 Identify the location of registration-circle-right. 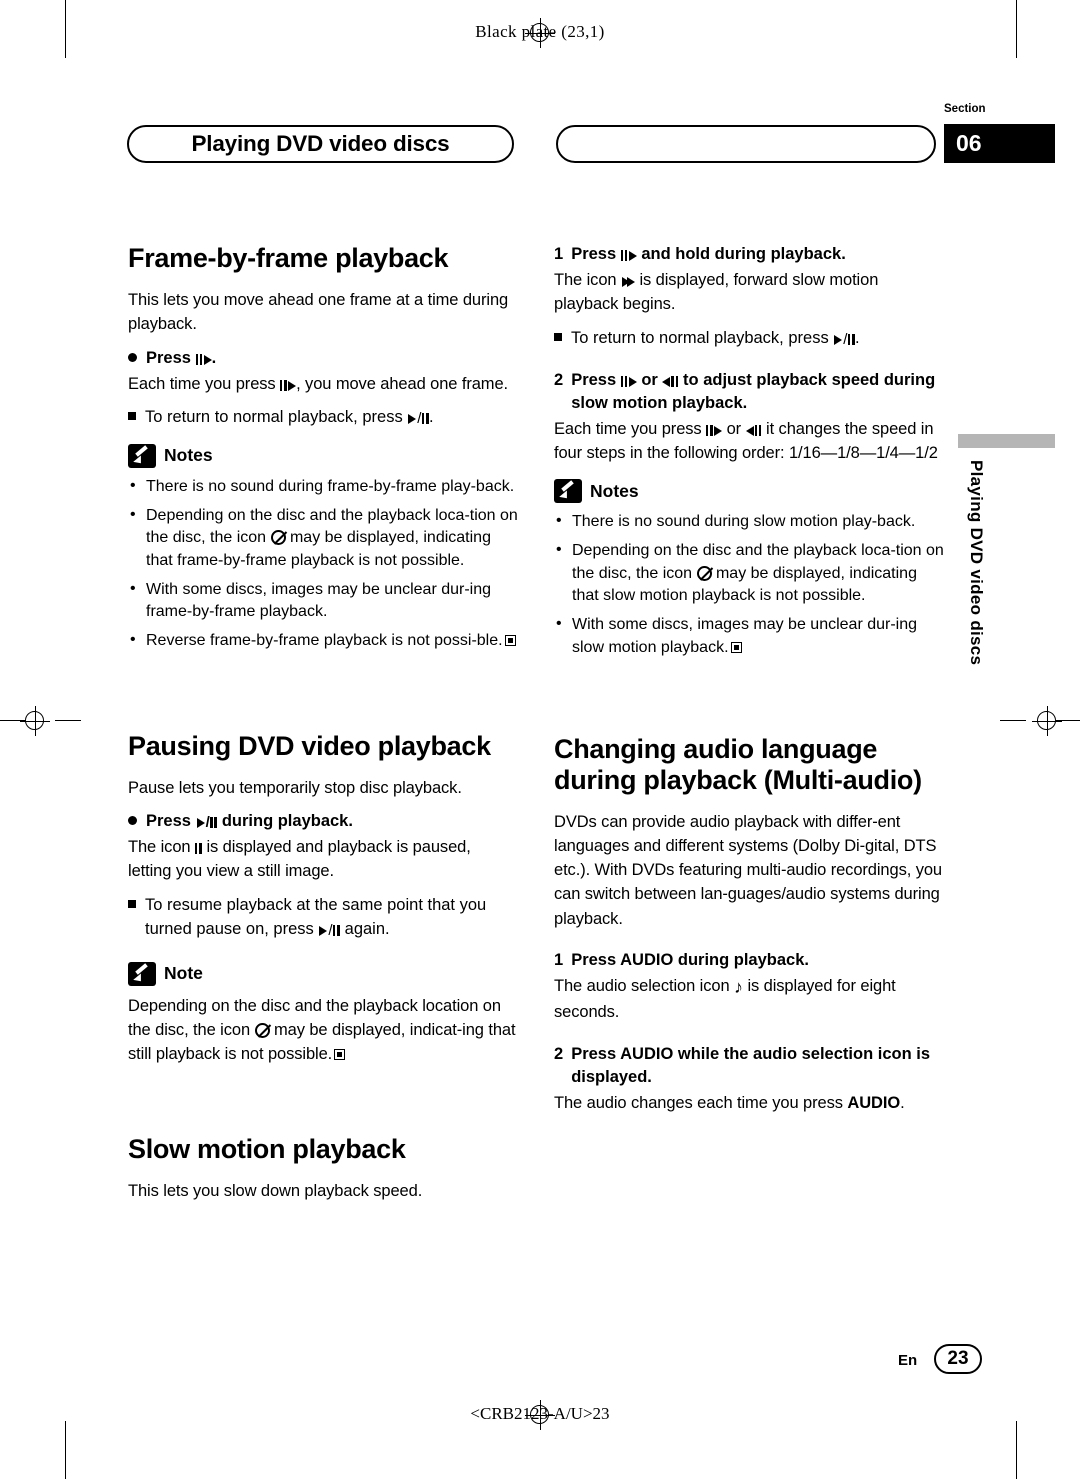
(1046, 720).